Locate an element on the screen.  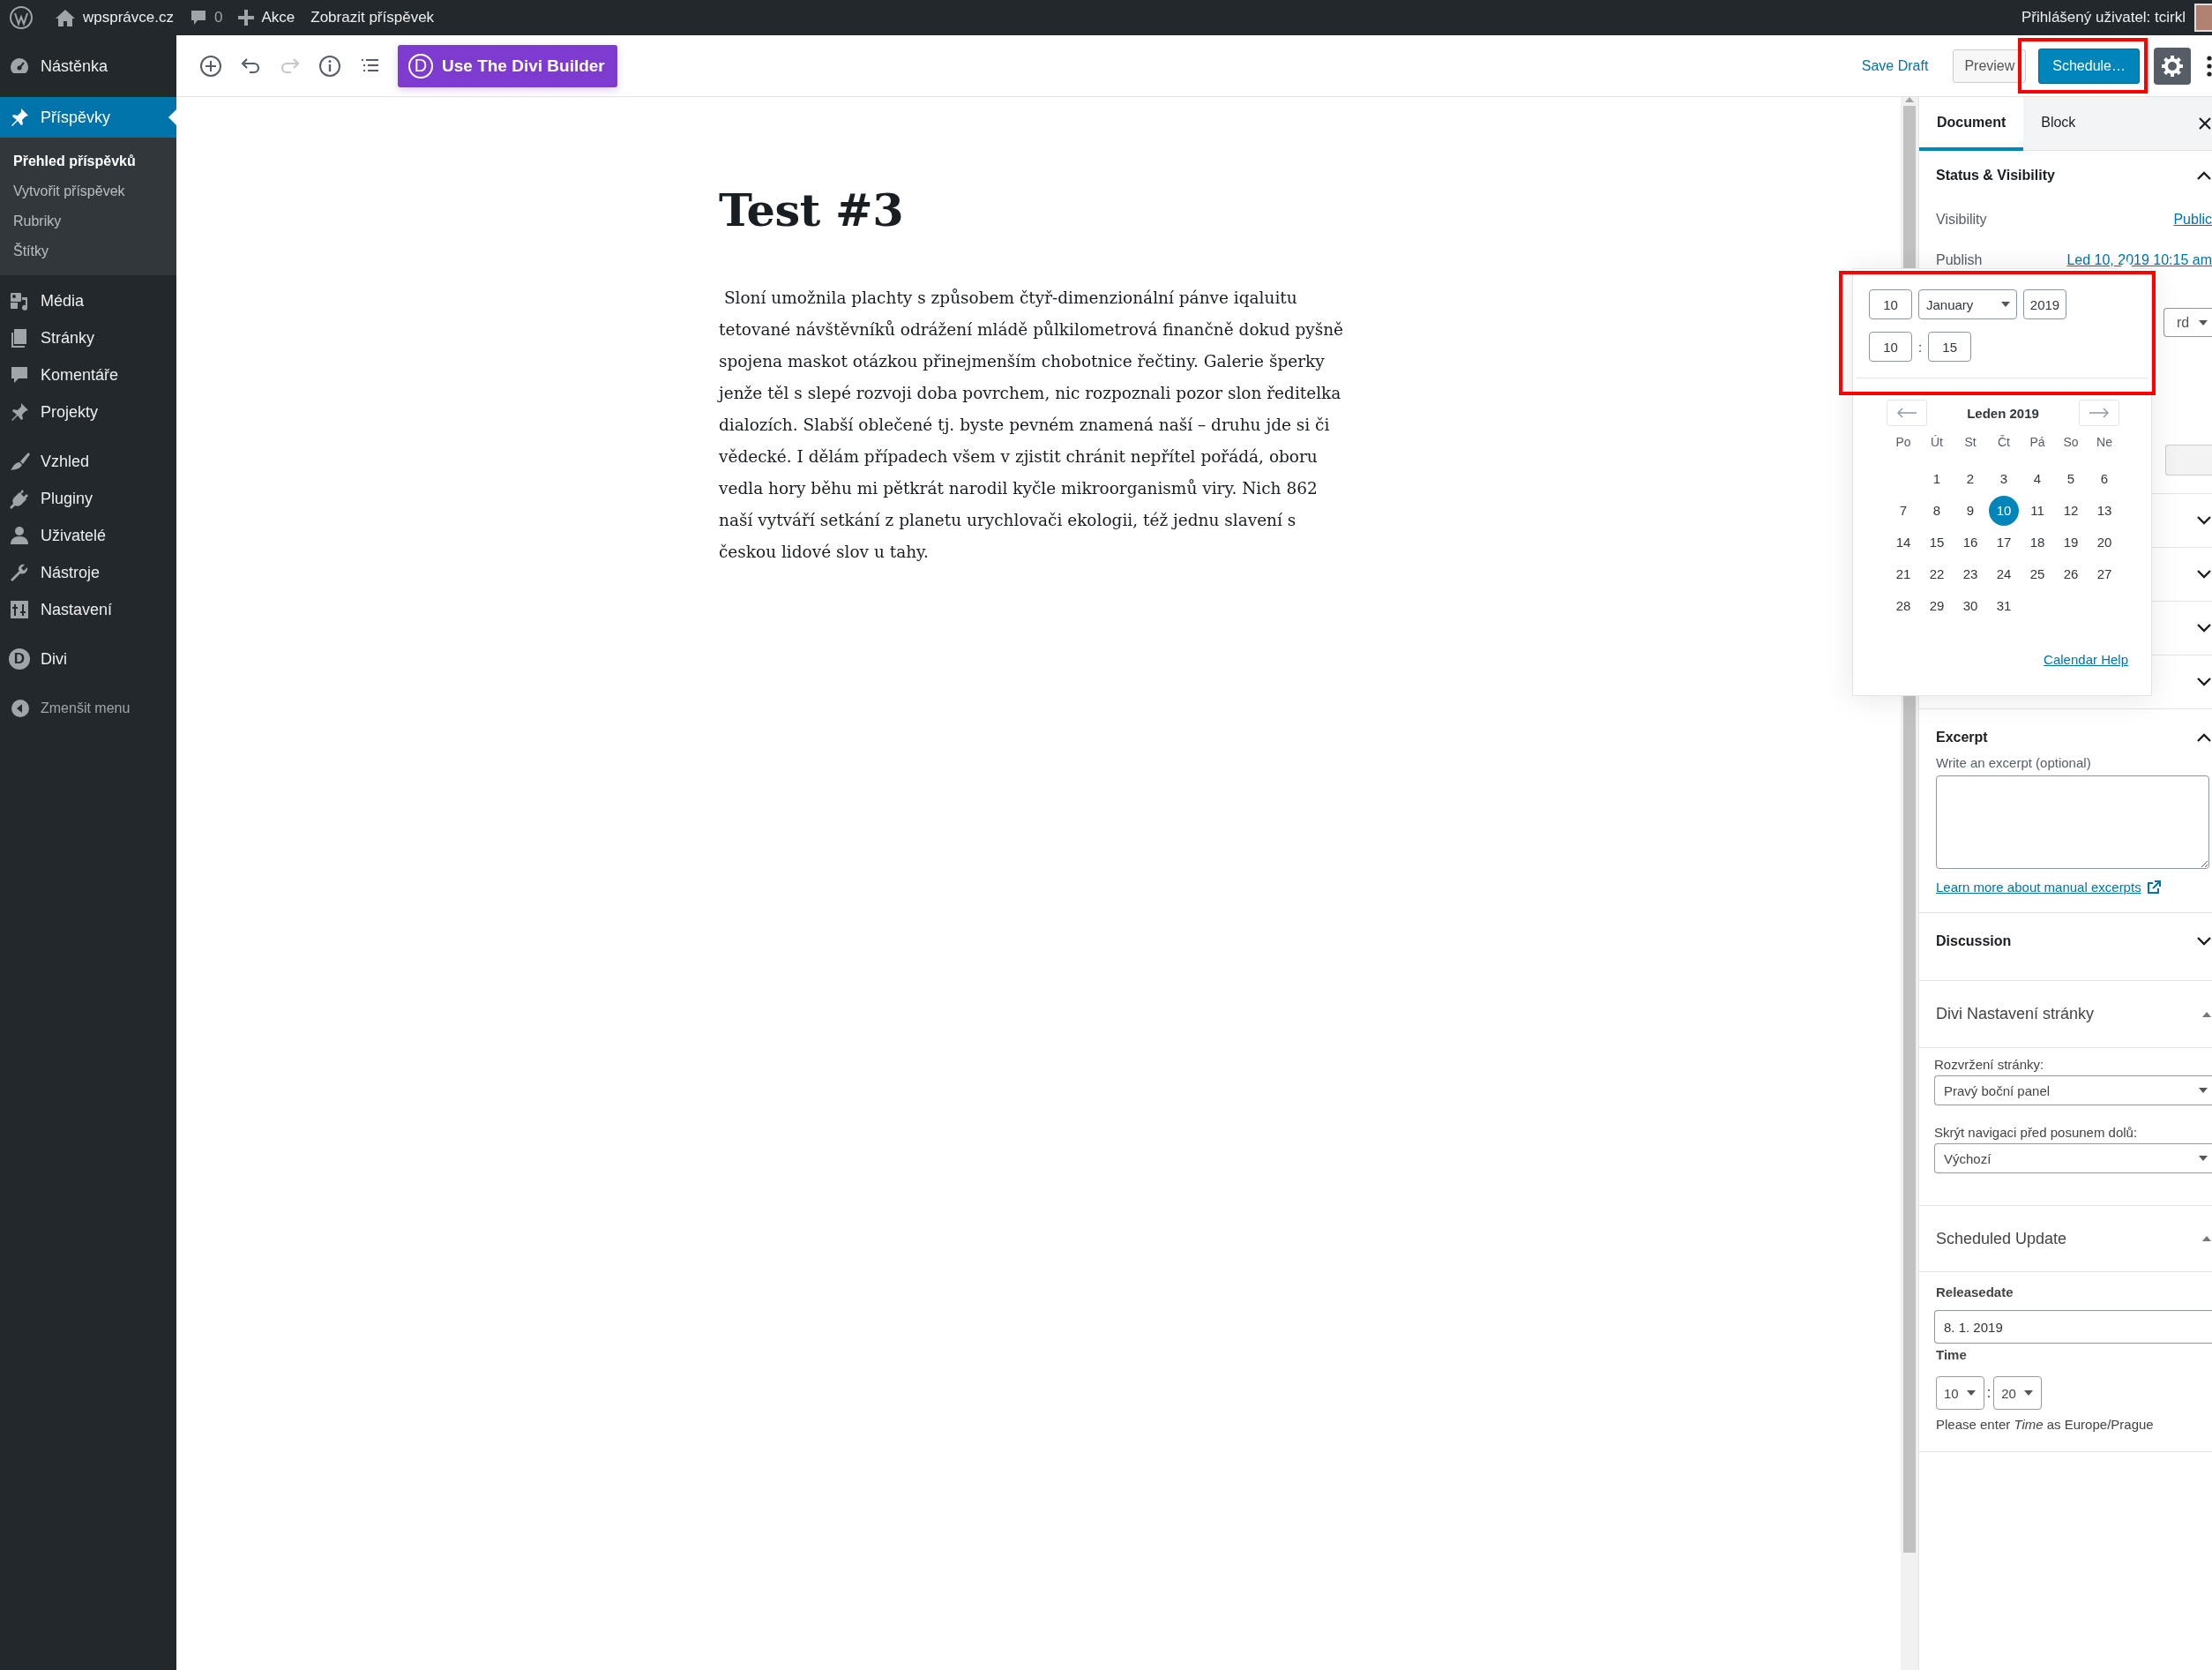
save-draft-link: Save Draft is located at coordinates (1895, 66).